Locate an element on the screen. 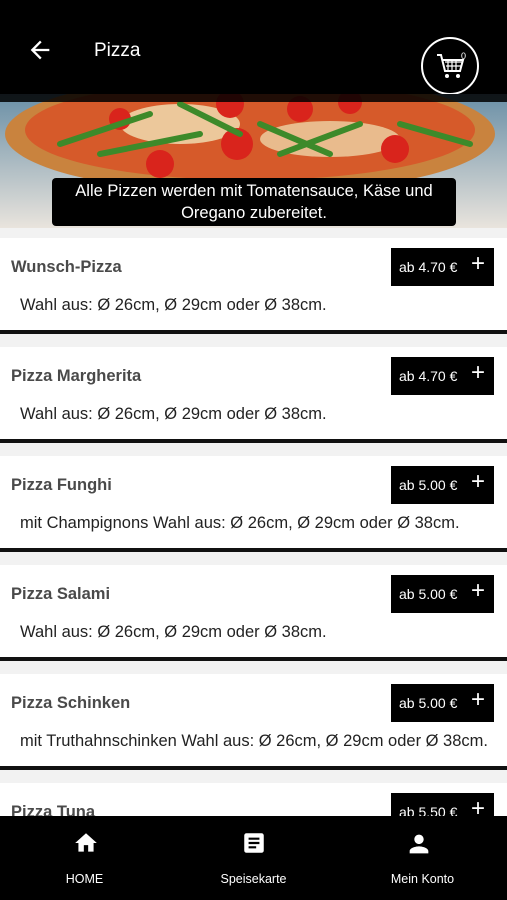 Image resolution: width=507 pixels, height=900 pixels. add-to-cart-button: ab 5.50 € + is located at coordinates (442, 804).